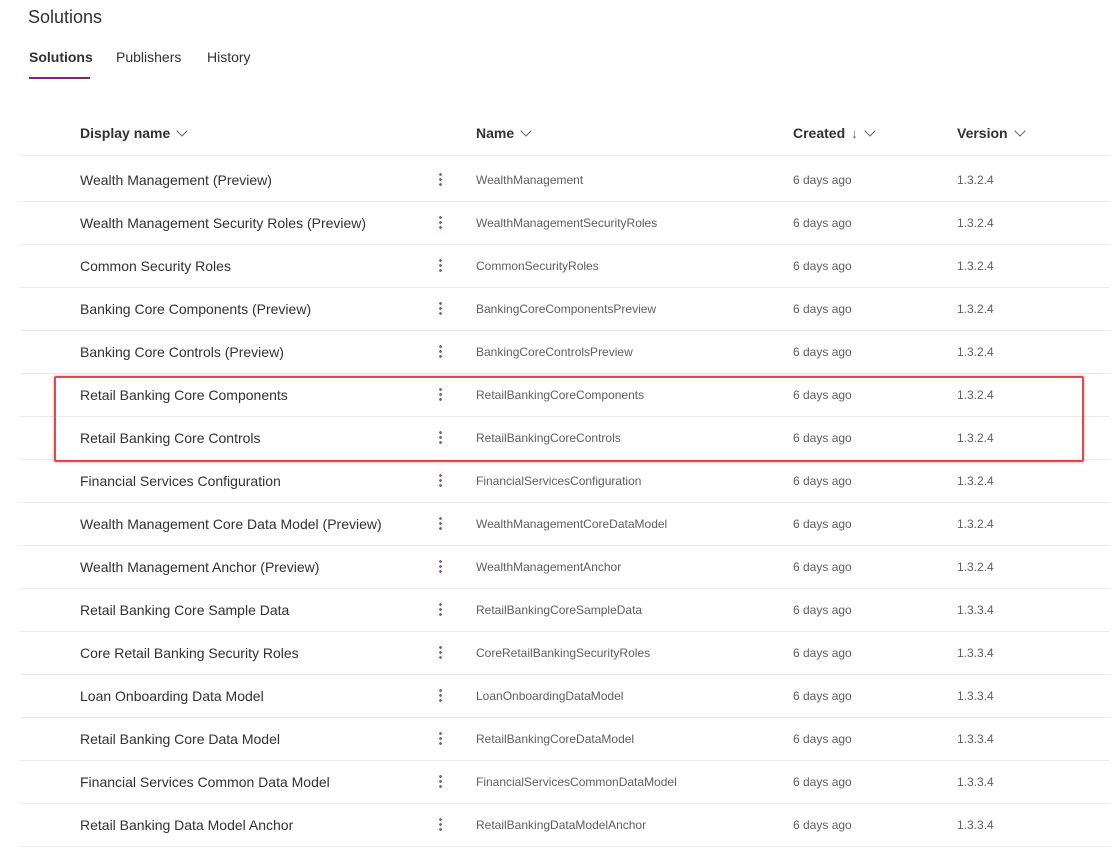  I want to click on name-cell: CoreRetailBankingSecurityRoles, so click(563, 653).